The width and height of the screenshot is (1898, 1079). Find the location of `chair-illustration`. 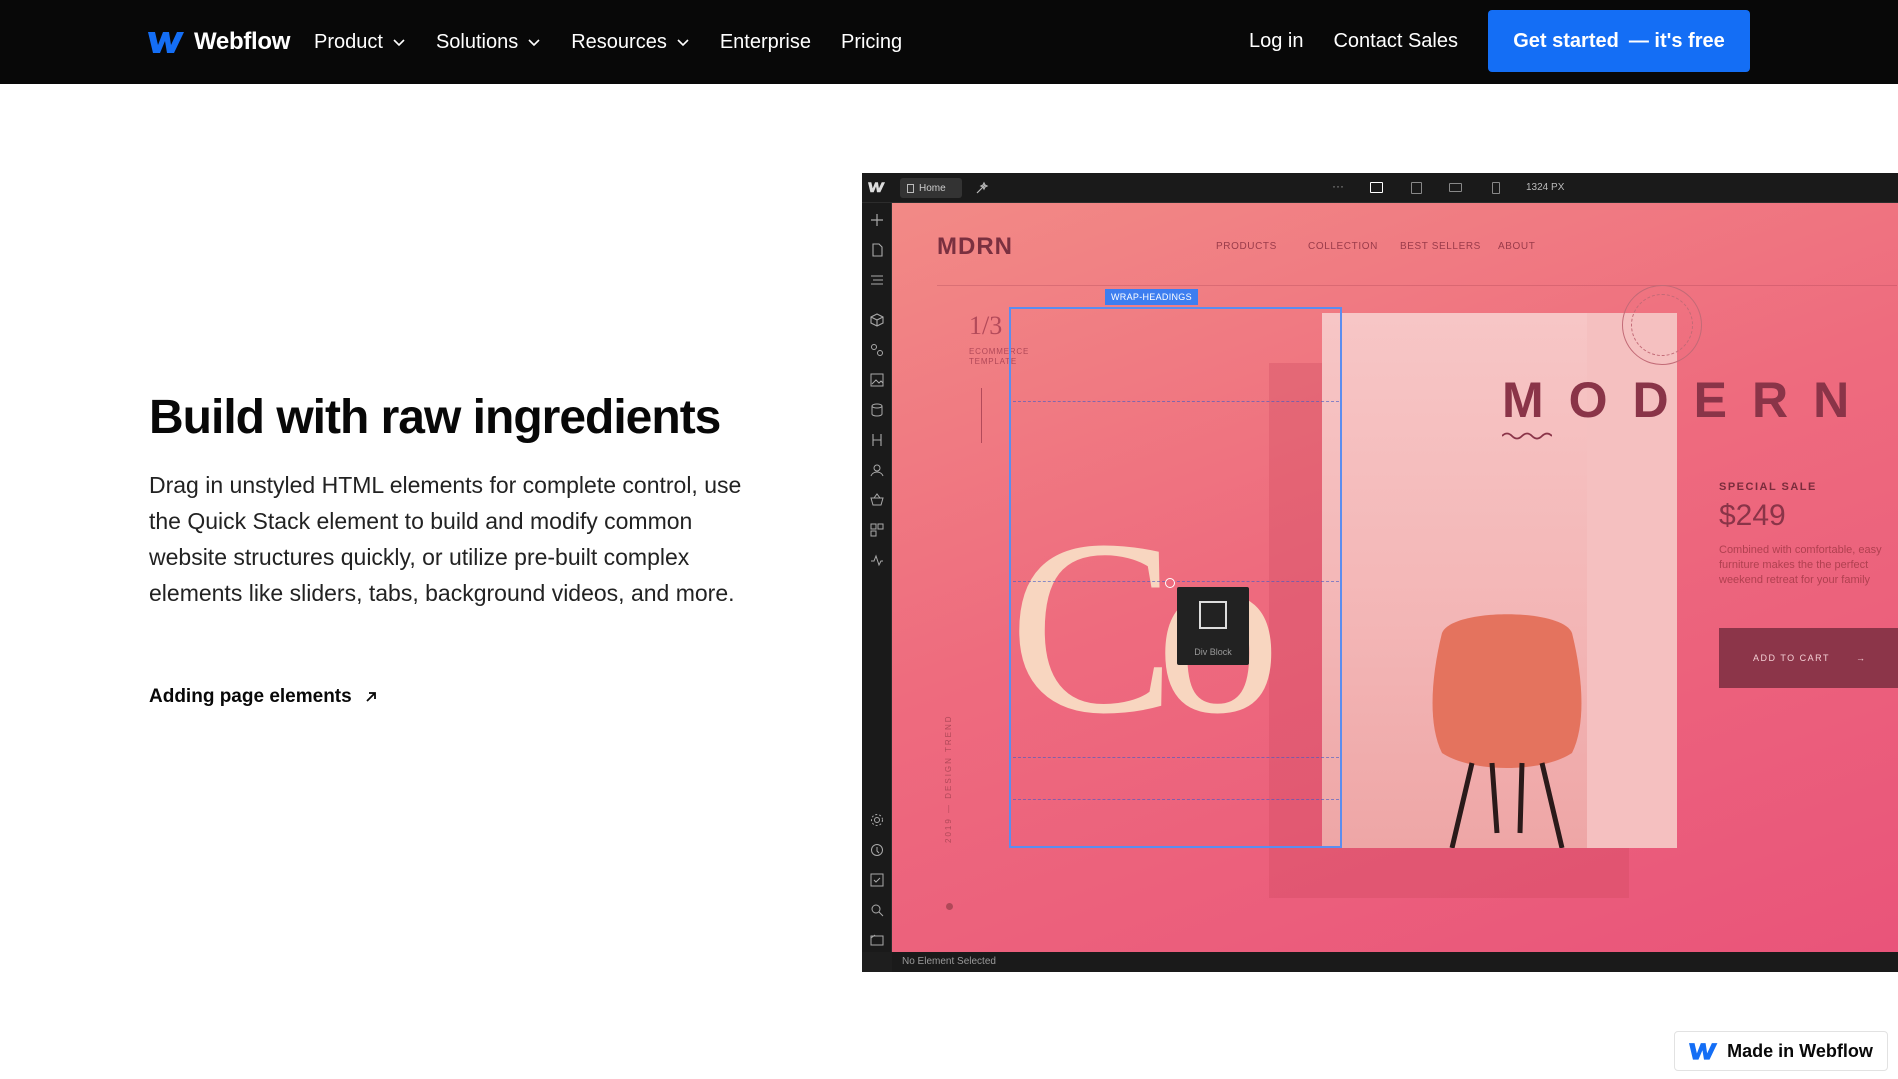

chair-illustration is located at coordinates (1507, 731).